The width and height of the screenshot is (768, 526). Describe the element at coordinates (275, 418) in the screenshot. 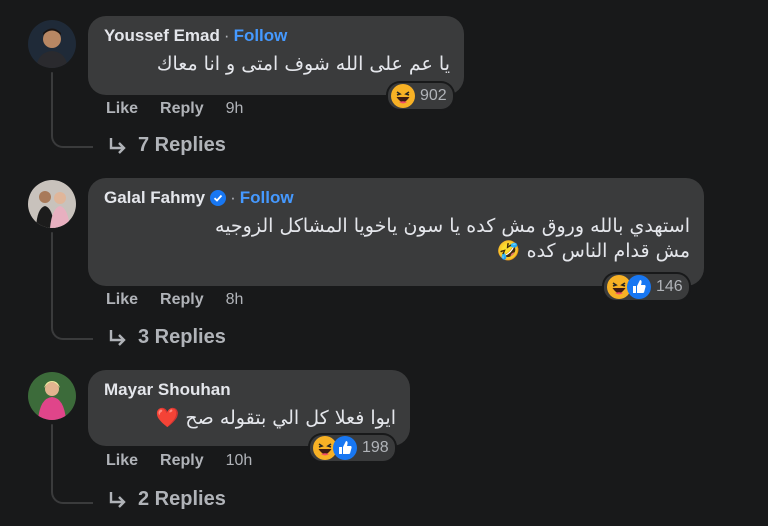

I see `comment-text: ايوا فعلا كل الي بتقوله صح ❤️` at that location.